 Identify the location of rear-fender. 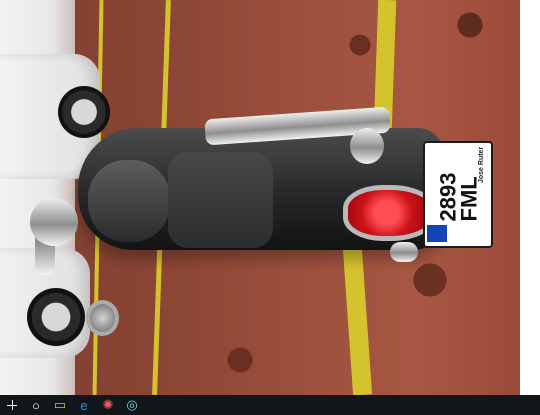
(367, 146).